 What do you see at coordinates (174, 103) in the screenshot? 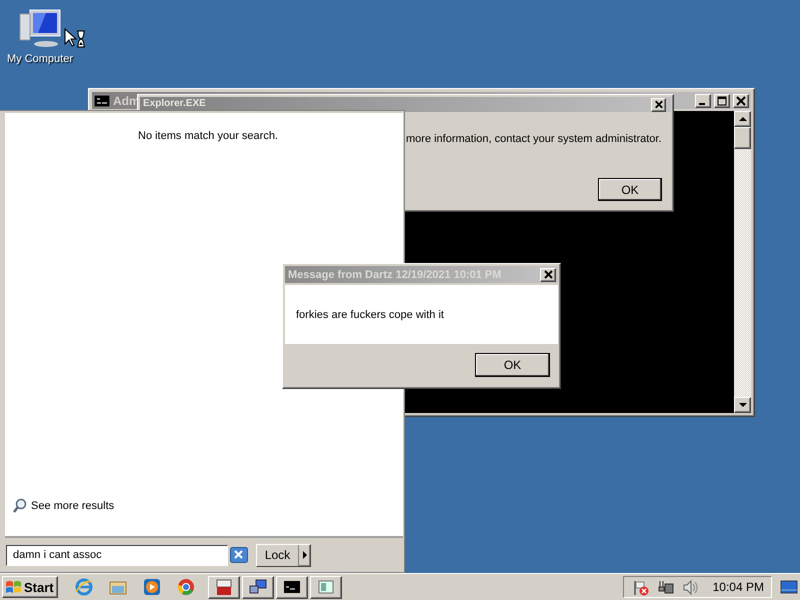
I see `dialog-title: Explorer.EXE` at bounding box center [174, 103].